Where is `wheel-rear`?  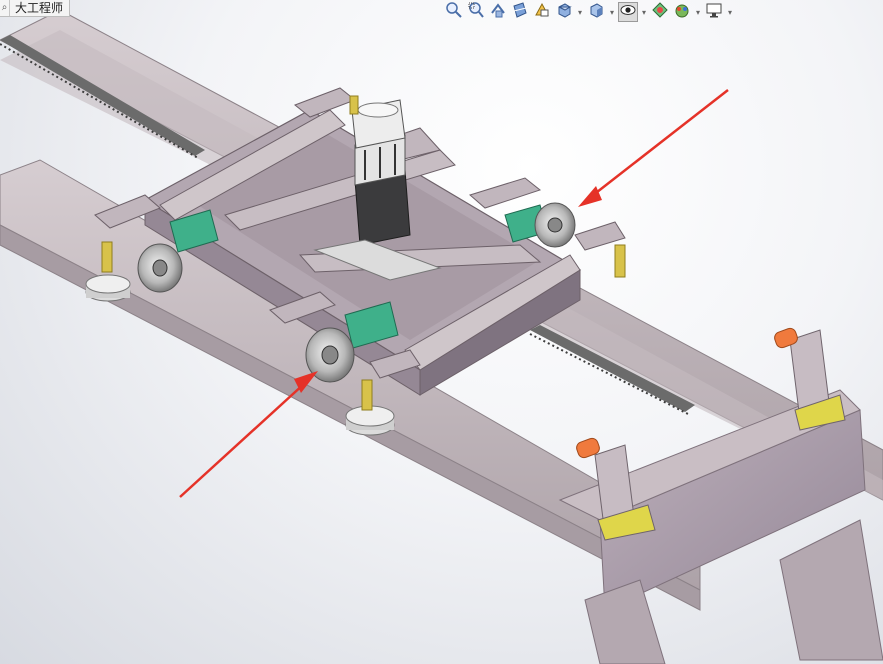 wheel-rear is located at coordinates (555, 225).